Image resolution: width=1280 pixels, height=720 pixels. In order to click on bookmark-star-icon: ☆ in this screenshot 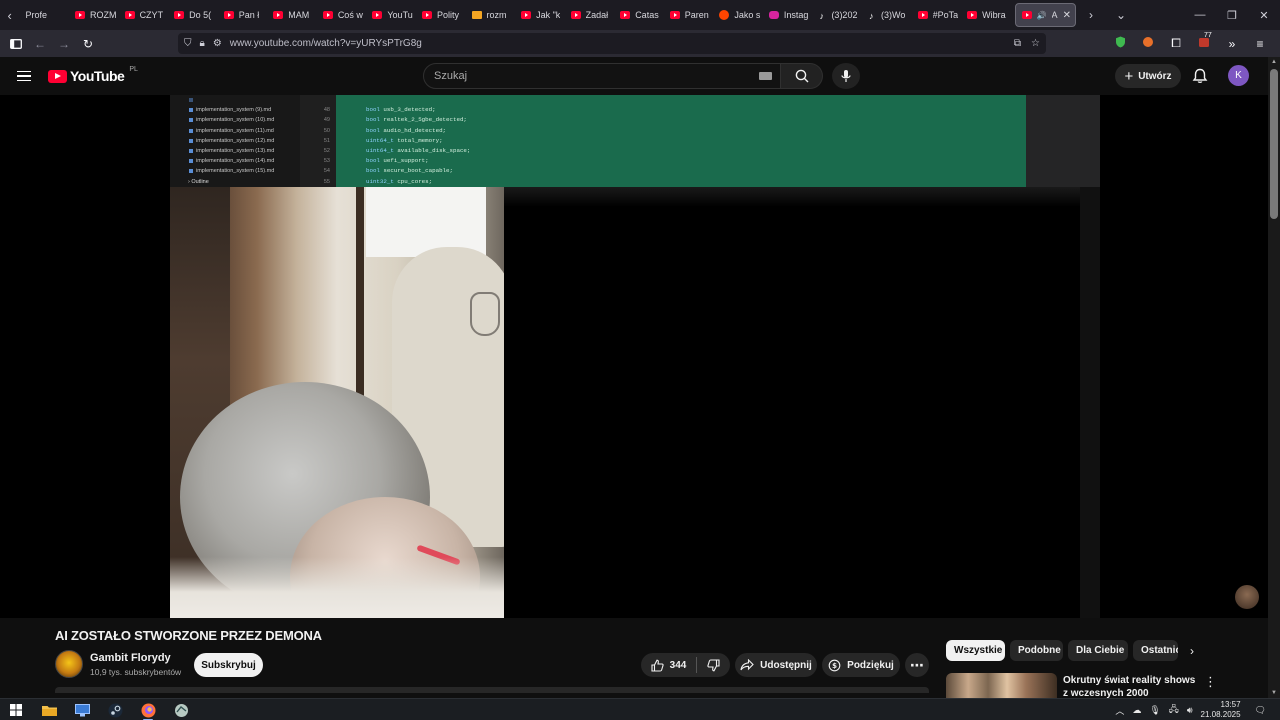, I will do `click(1035, 43)`.